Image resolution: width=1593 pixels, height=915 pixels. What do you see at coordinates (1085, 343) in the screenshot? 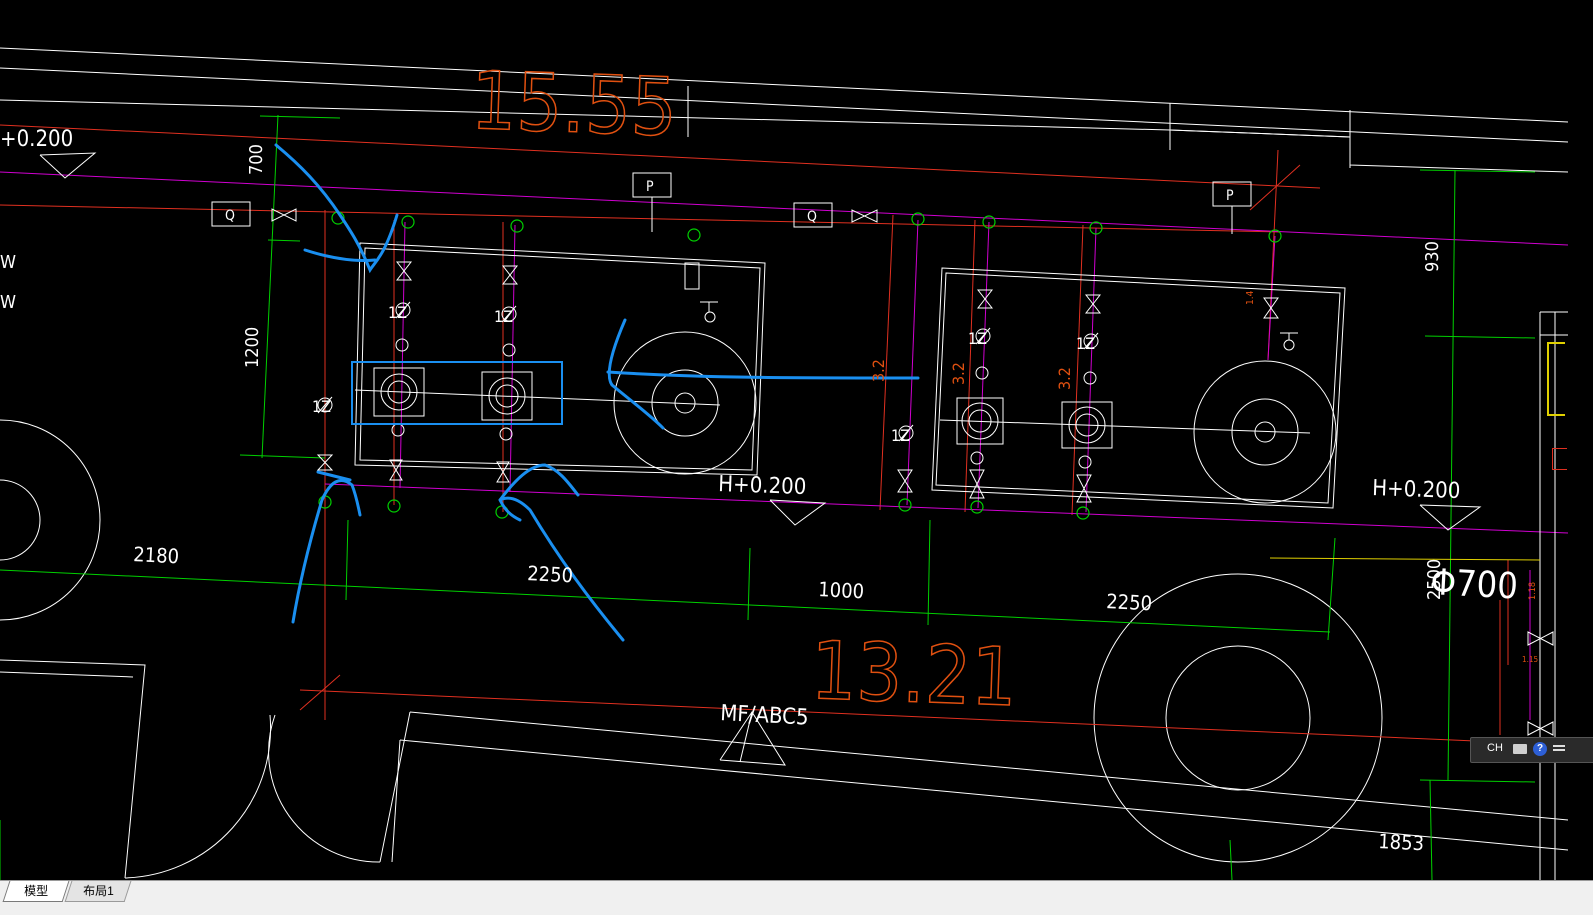
I see `valve-label-5: 1Z` at bounding box center [1085, 343].